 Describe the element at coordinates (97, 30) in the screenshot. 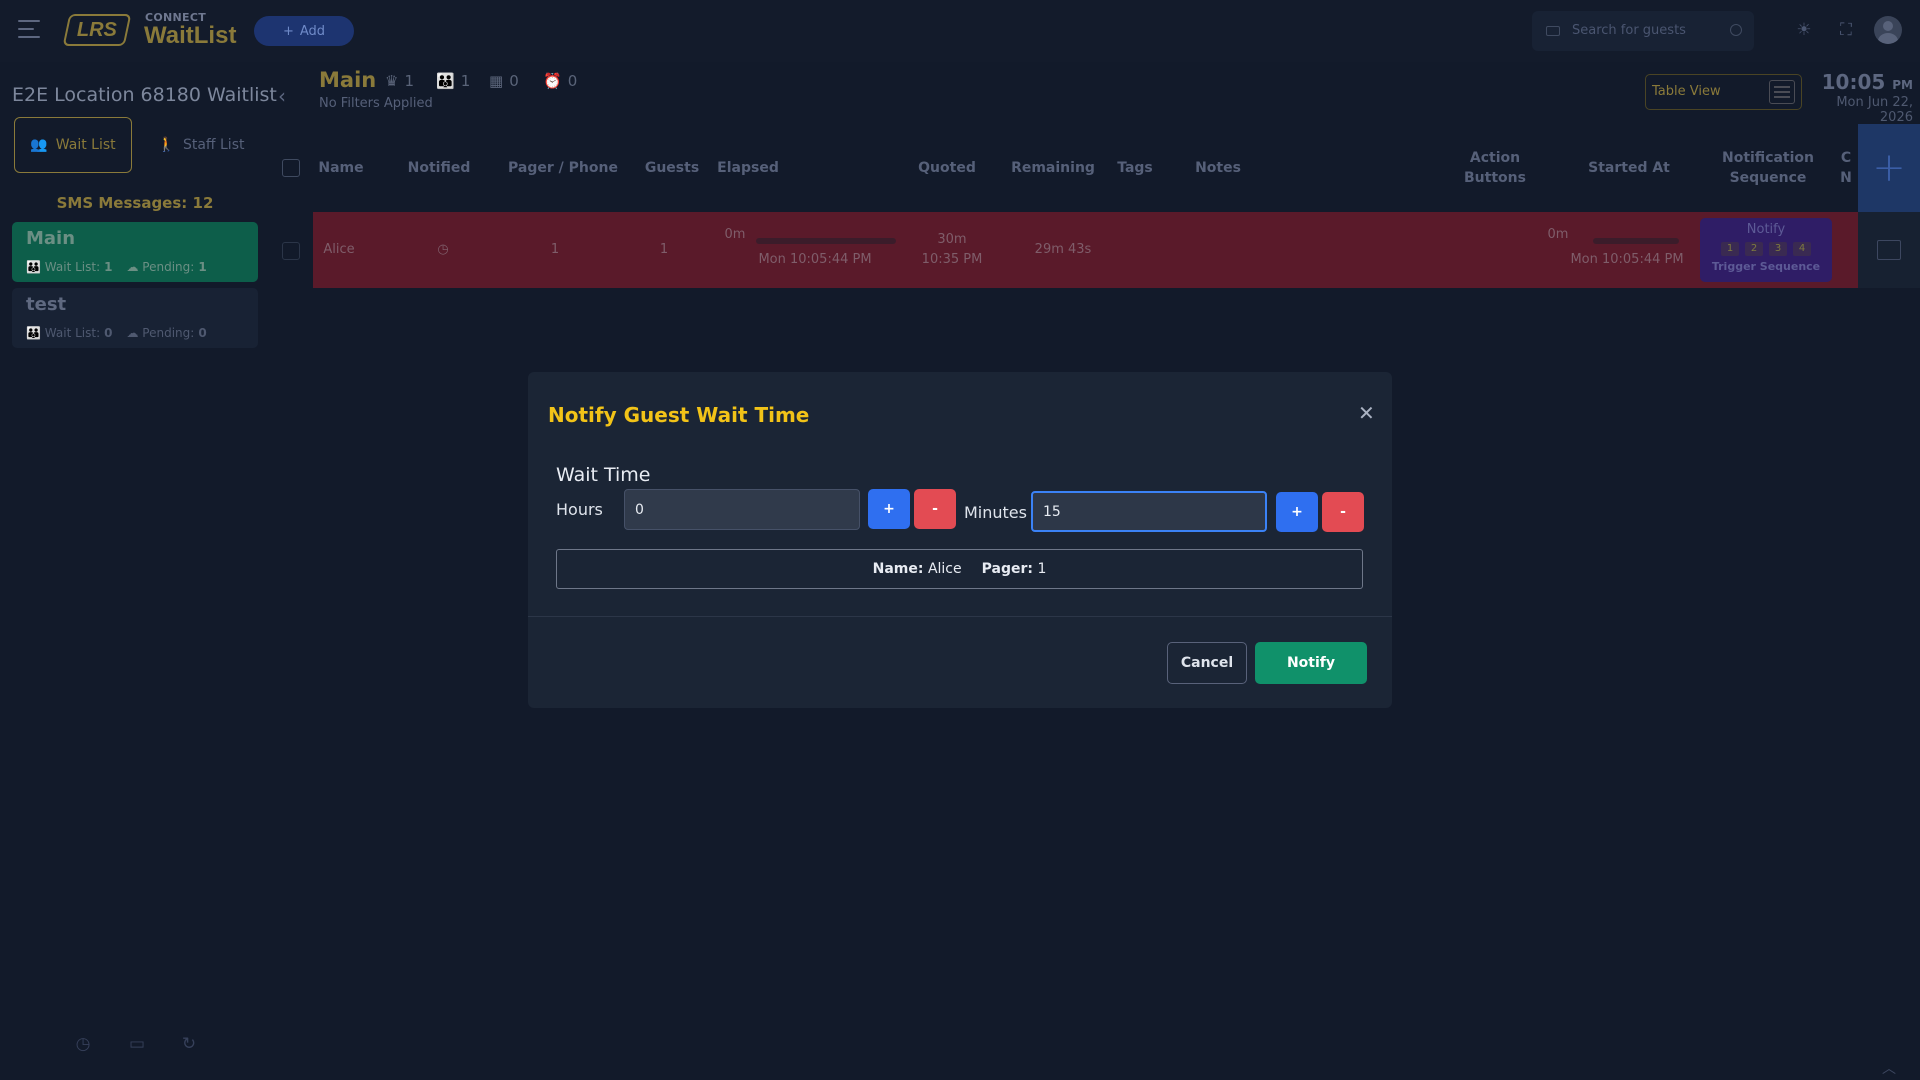

I see `lrs-logo: LRS` at that location.